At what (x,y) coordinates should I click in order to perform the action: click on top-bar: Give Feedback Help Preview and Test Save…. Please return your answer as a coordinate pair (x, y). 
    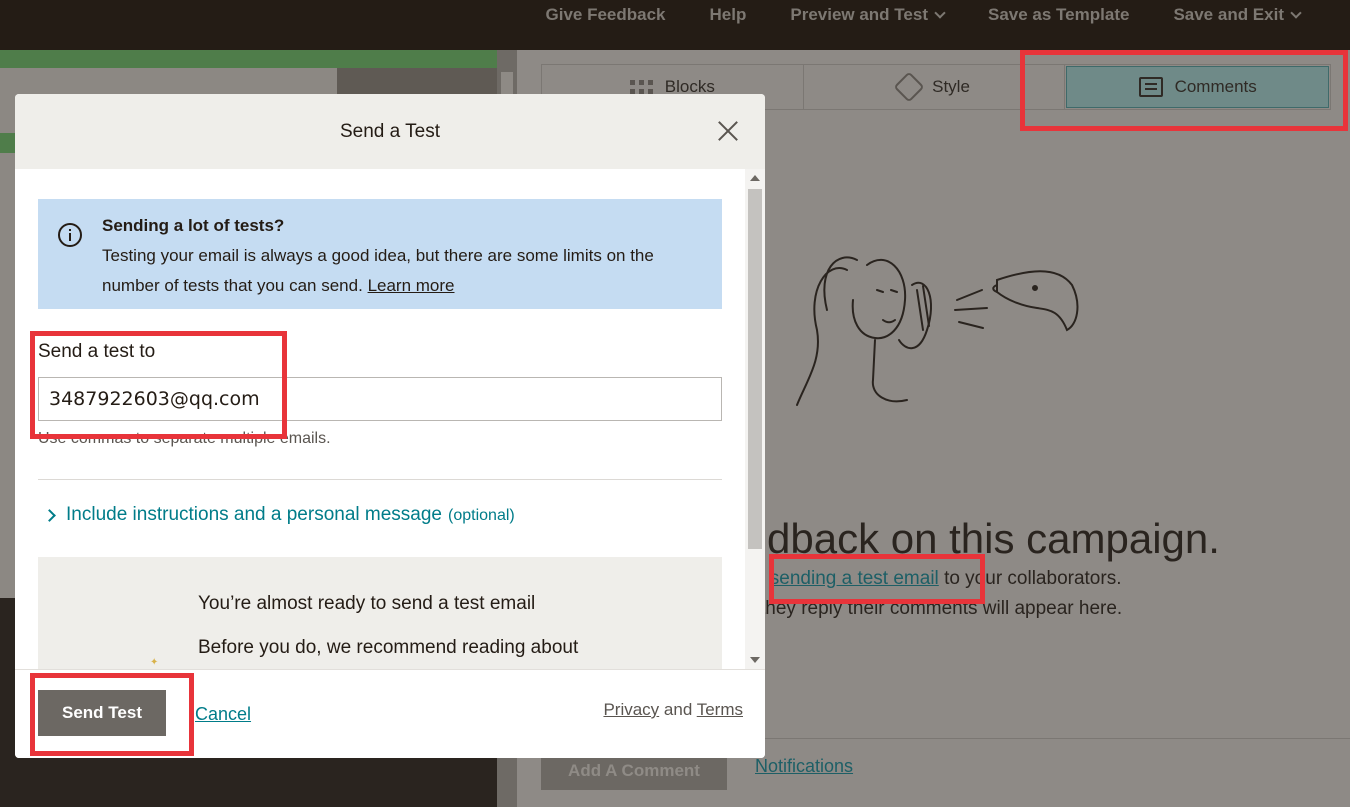
    Looking at the image, I should click on (675, 25).